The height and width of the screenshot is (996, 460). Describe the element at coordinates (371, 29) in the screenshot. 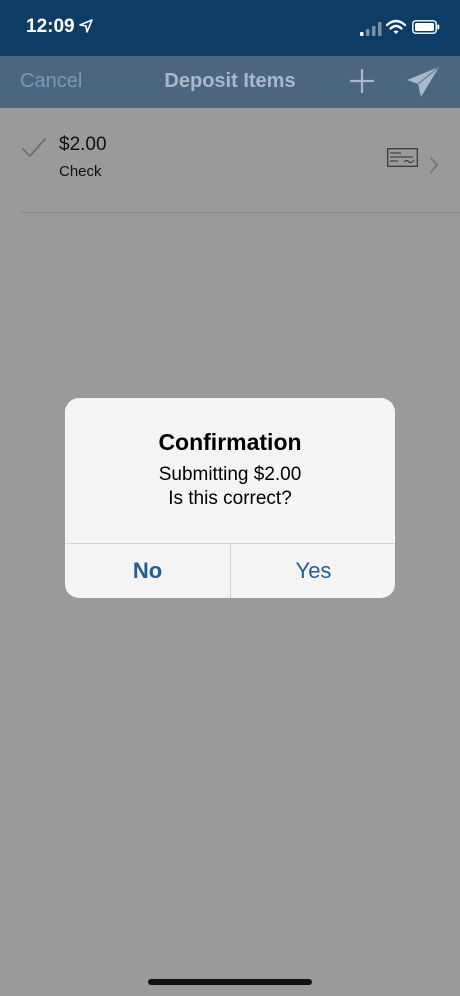

I see `cellular-signal-icon` at that location.